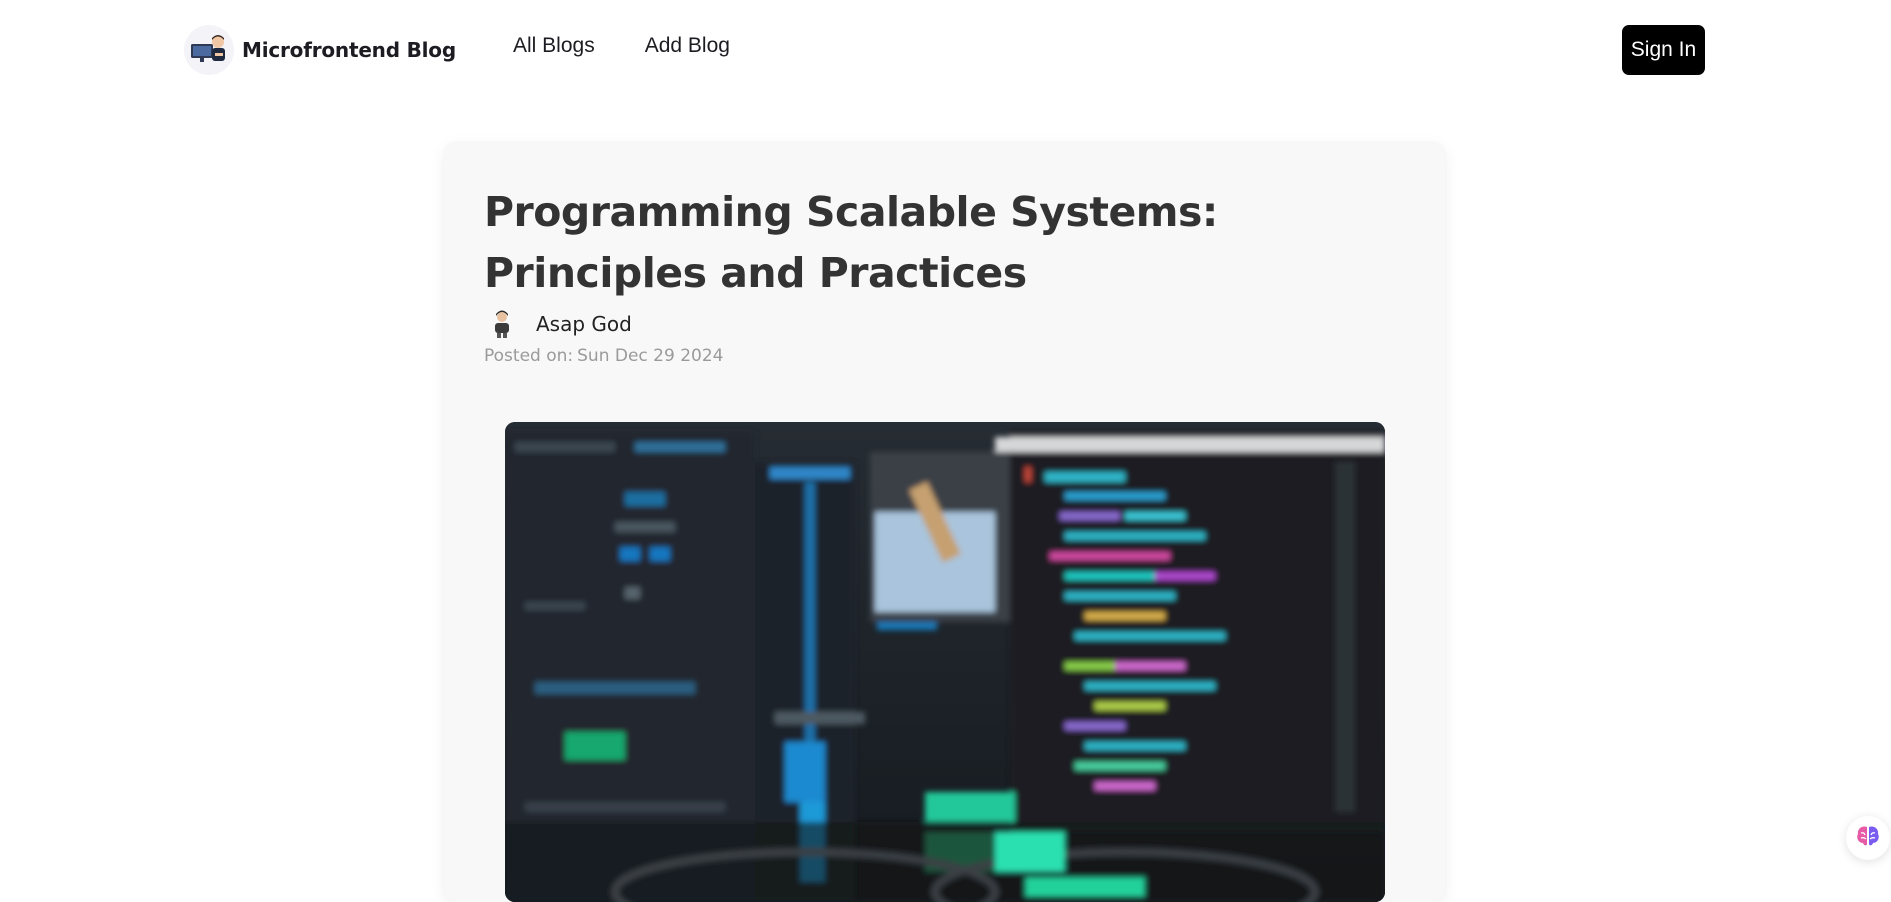 This screenshot has height=902, width=1891. I want to click on posted-date: Posted on: Sun Dec 29 2024, so click(603, 356).